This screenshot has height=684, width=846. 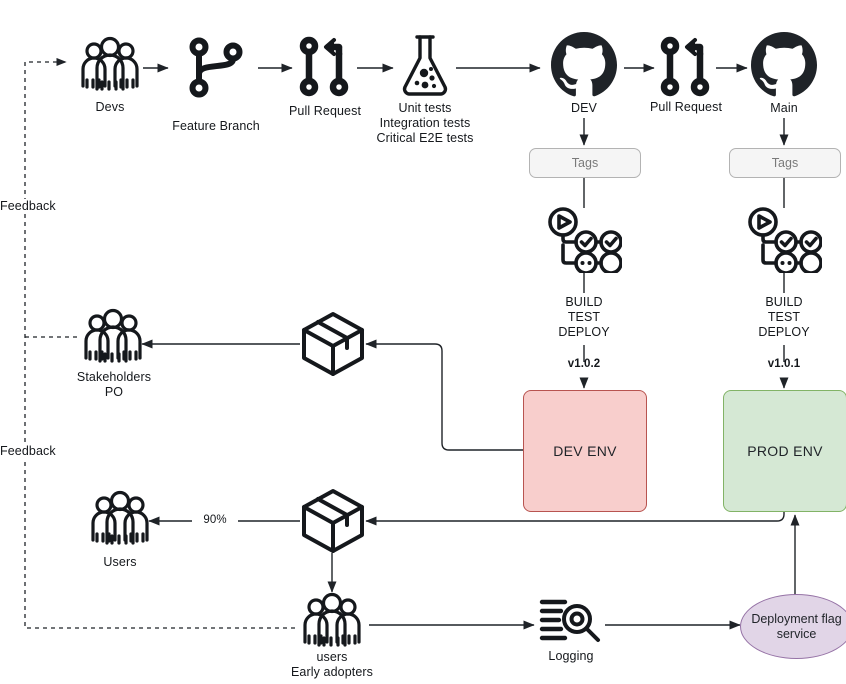 What do you see at coordinates (686, 107) in the screenshot?
I see `node-pull-request-2-label: Pull Request` at bounding box center [686, 107].